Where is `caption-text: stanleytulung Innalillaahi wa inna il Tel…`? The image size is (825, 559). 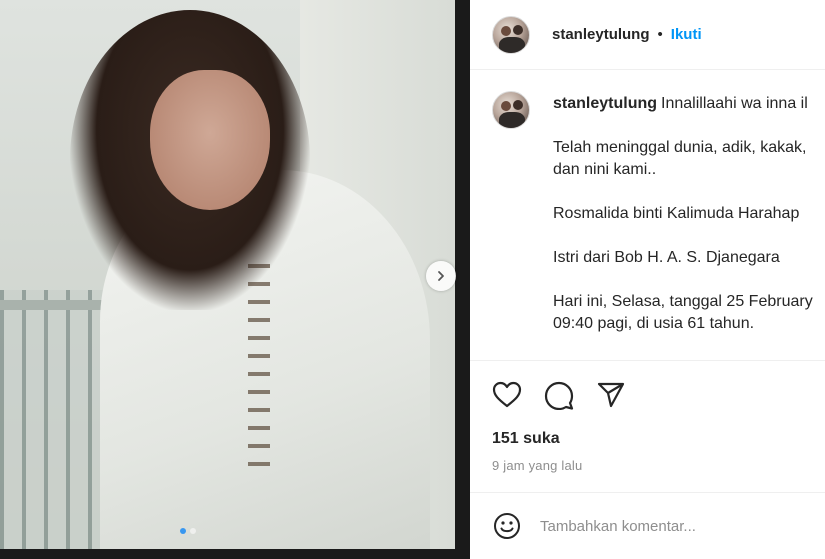 caption-text: stanleytulung Innalillaahi wa inna il Tel… is located at coordinates (689, 214).